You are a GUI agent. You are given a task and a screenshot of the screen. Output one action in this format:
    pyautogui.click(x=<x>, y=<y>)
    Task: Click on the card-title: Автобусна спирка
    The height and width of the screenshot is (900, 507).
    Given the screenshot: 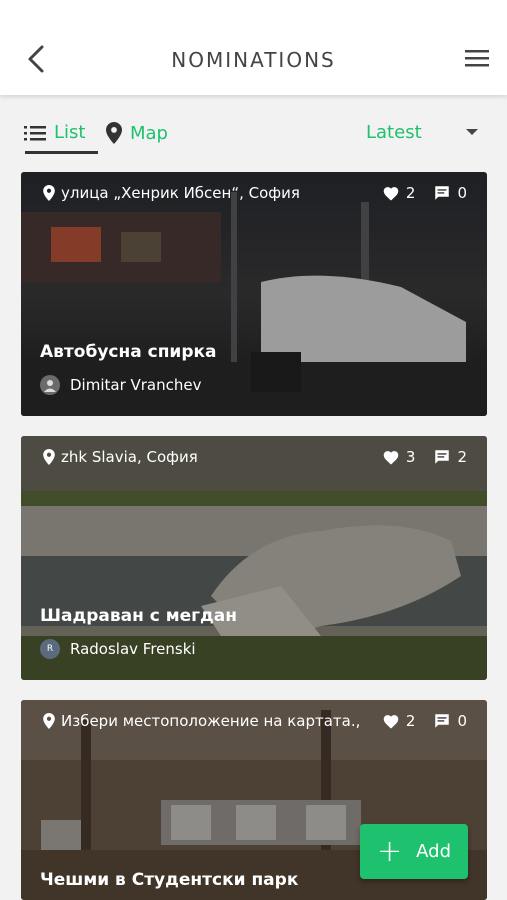 What is the action you would take?
    pyautogui.click(x=128, y=352)
    